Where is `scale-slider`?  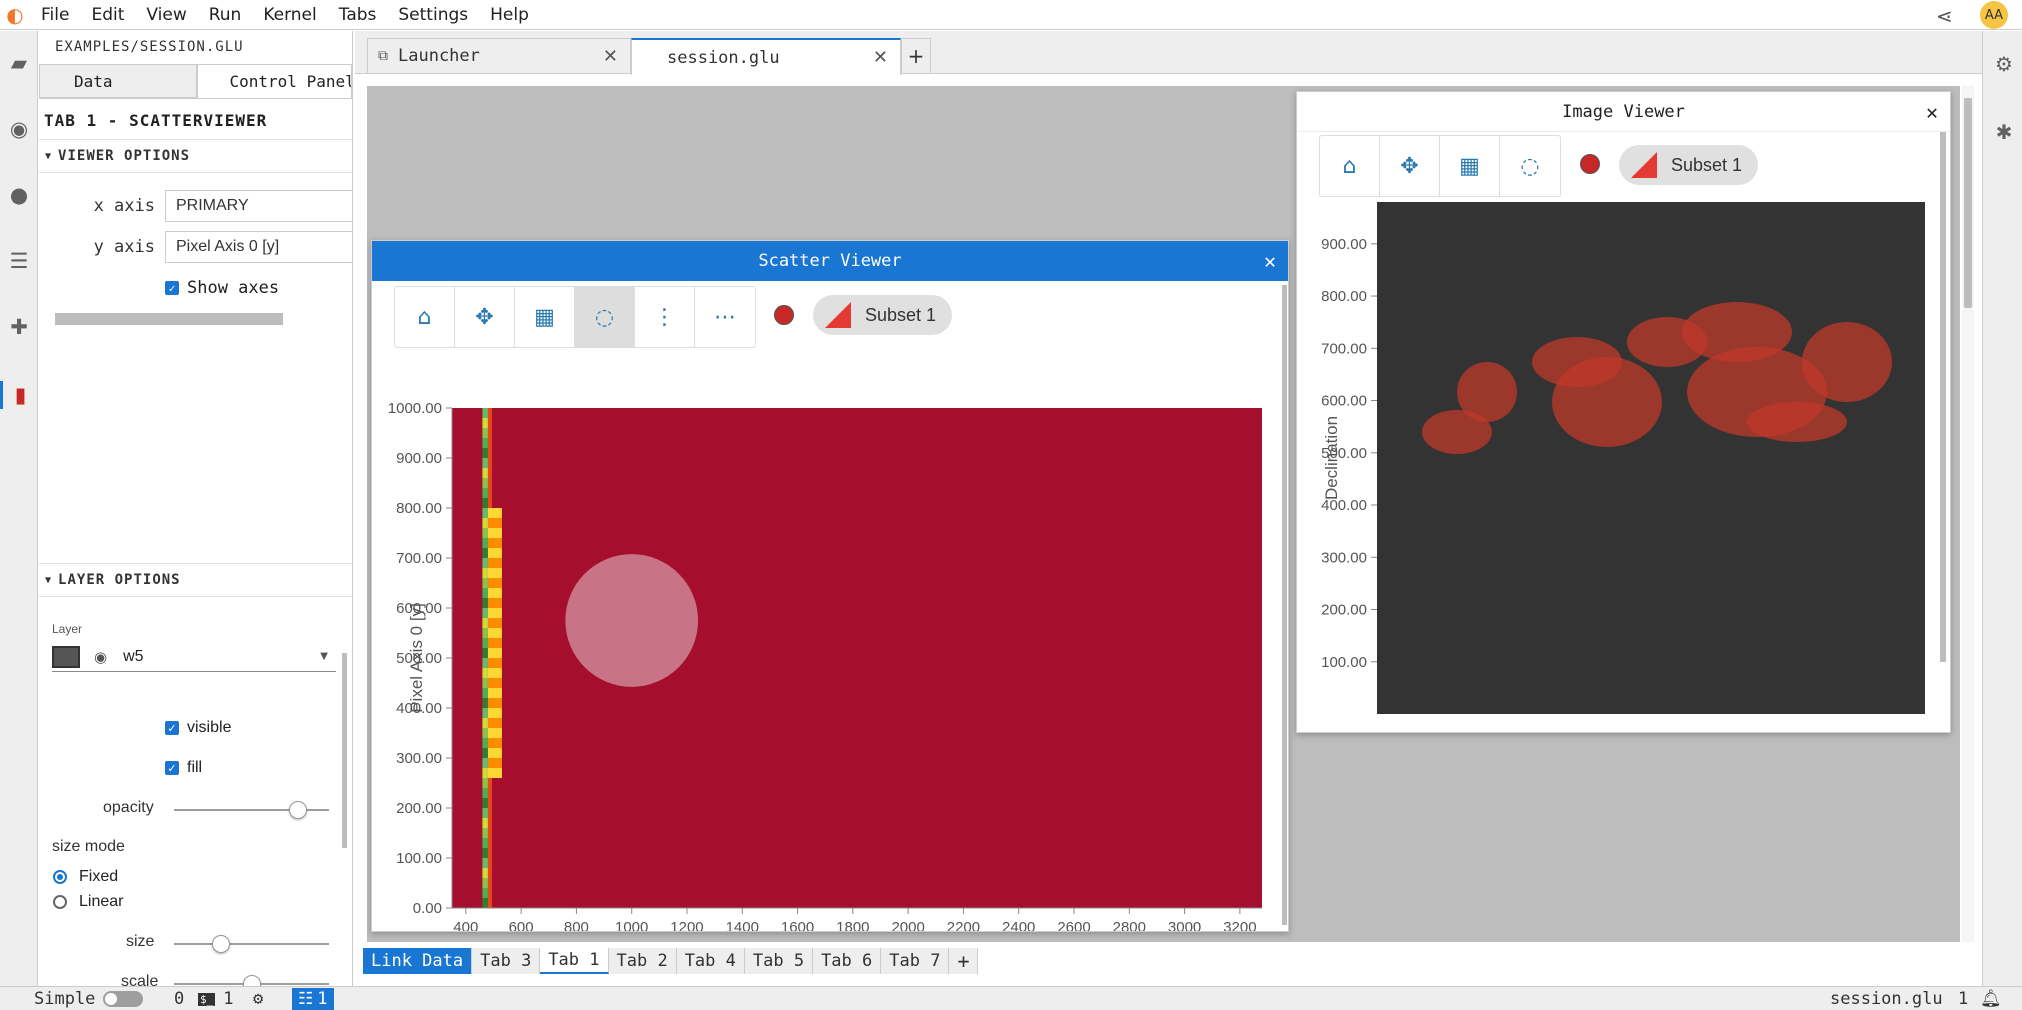
scale-slider is located at coordinates (251, 980).